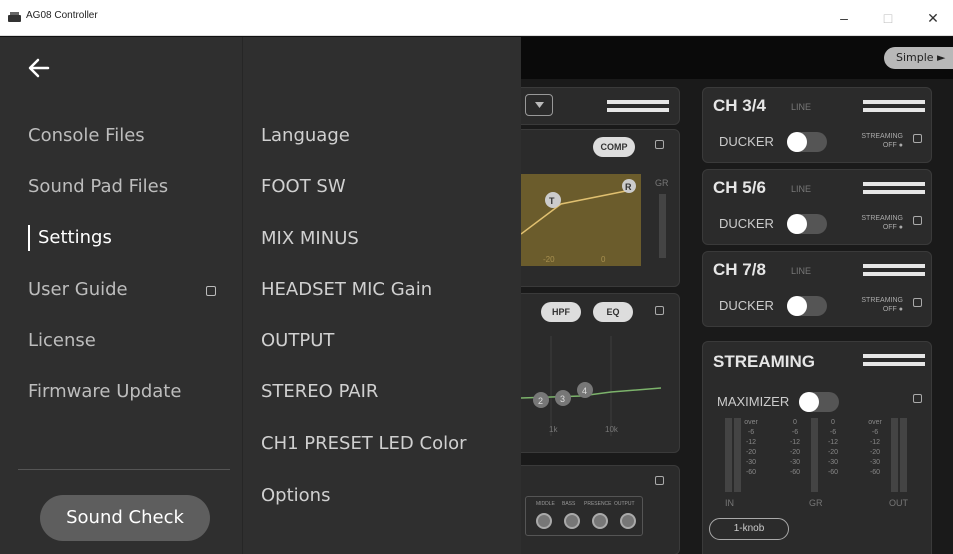 The width and height of the screenshot is (953, 554). I want to click on dropdown-button, so click(539, 105).